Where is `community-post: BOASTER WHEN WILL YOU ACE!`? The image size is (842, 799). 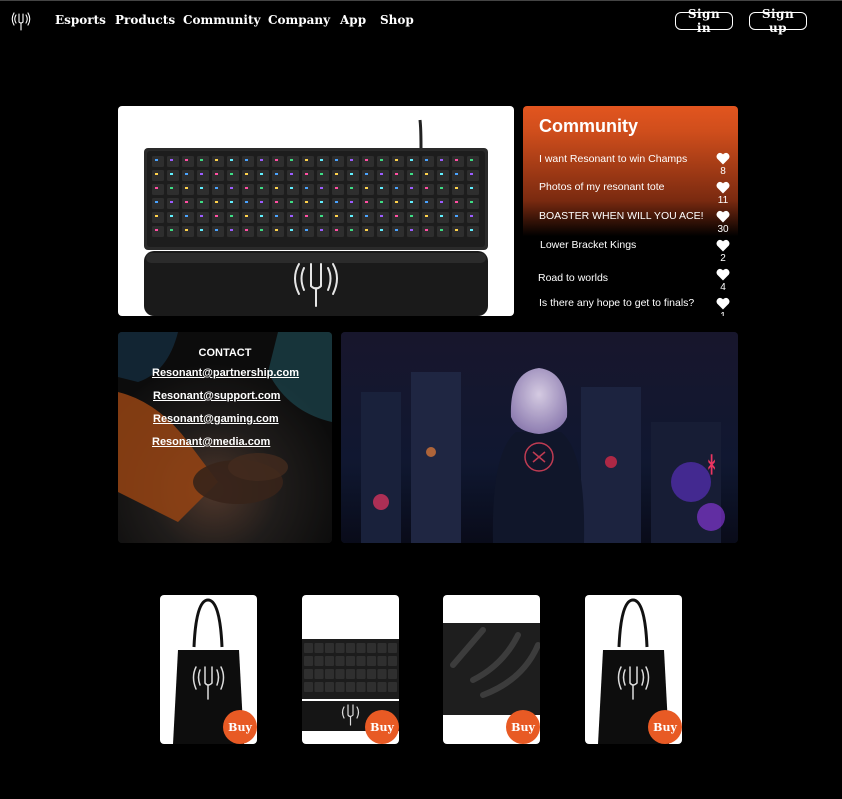
community-post: BOASTER WHEN WILL YOU ACE! is located at coordinates (621, 216).